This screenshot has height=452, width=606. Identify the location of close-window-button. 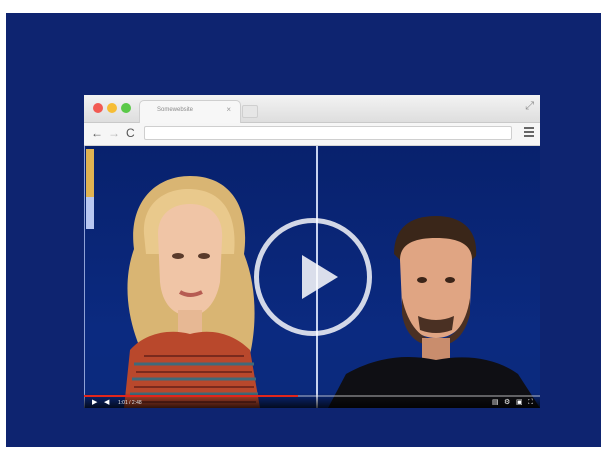
(98, 108).